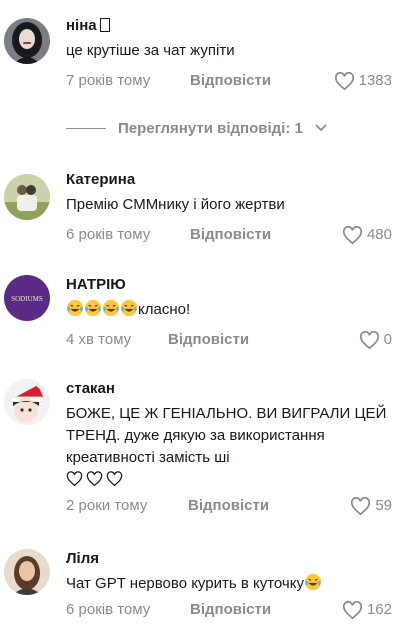  Describe the element at coordinates (229, 180) in the screenshot. I see `comment-author: Катерина` at that location.